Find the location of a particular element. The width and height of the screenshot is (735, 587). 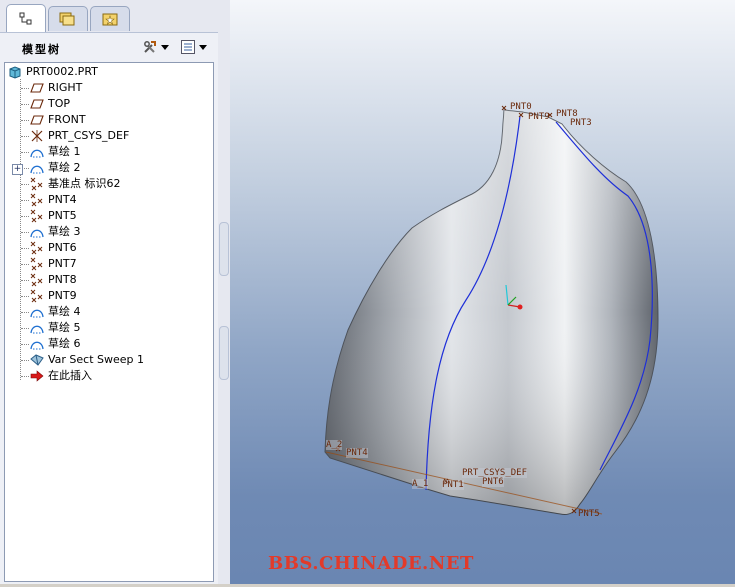

pnt4-label: PNT4 is located at coordinates (357, 453).